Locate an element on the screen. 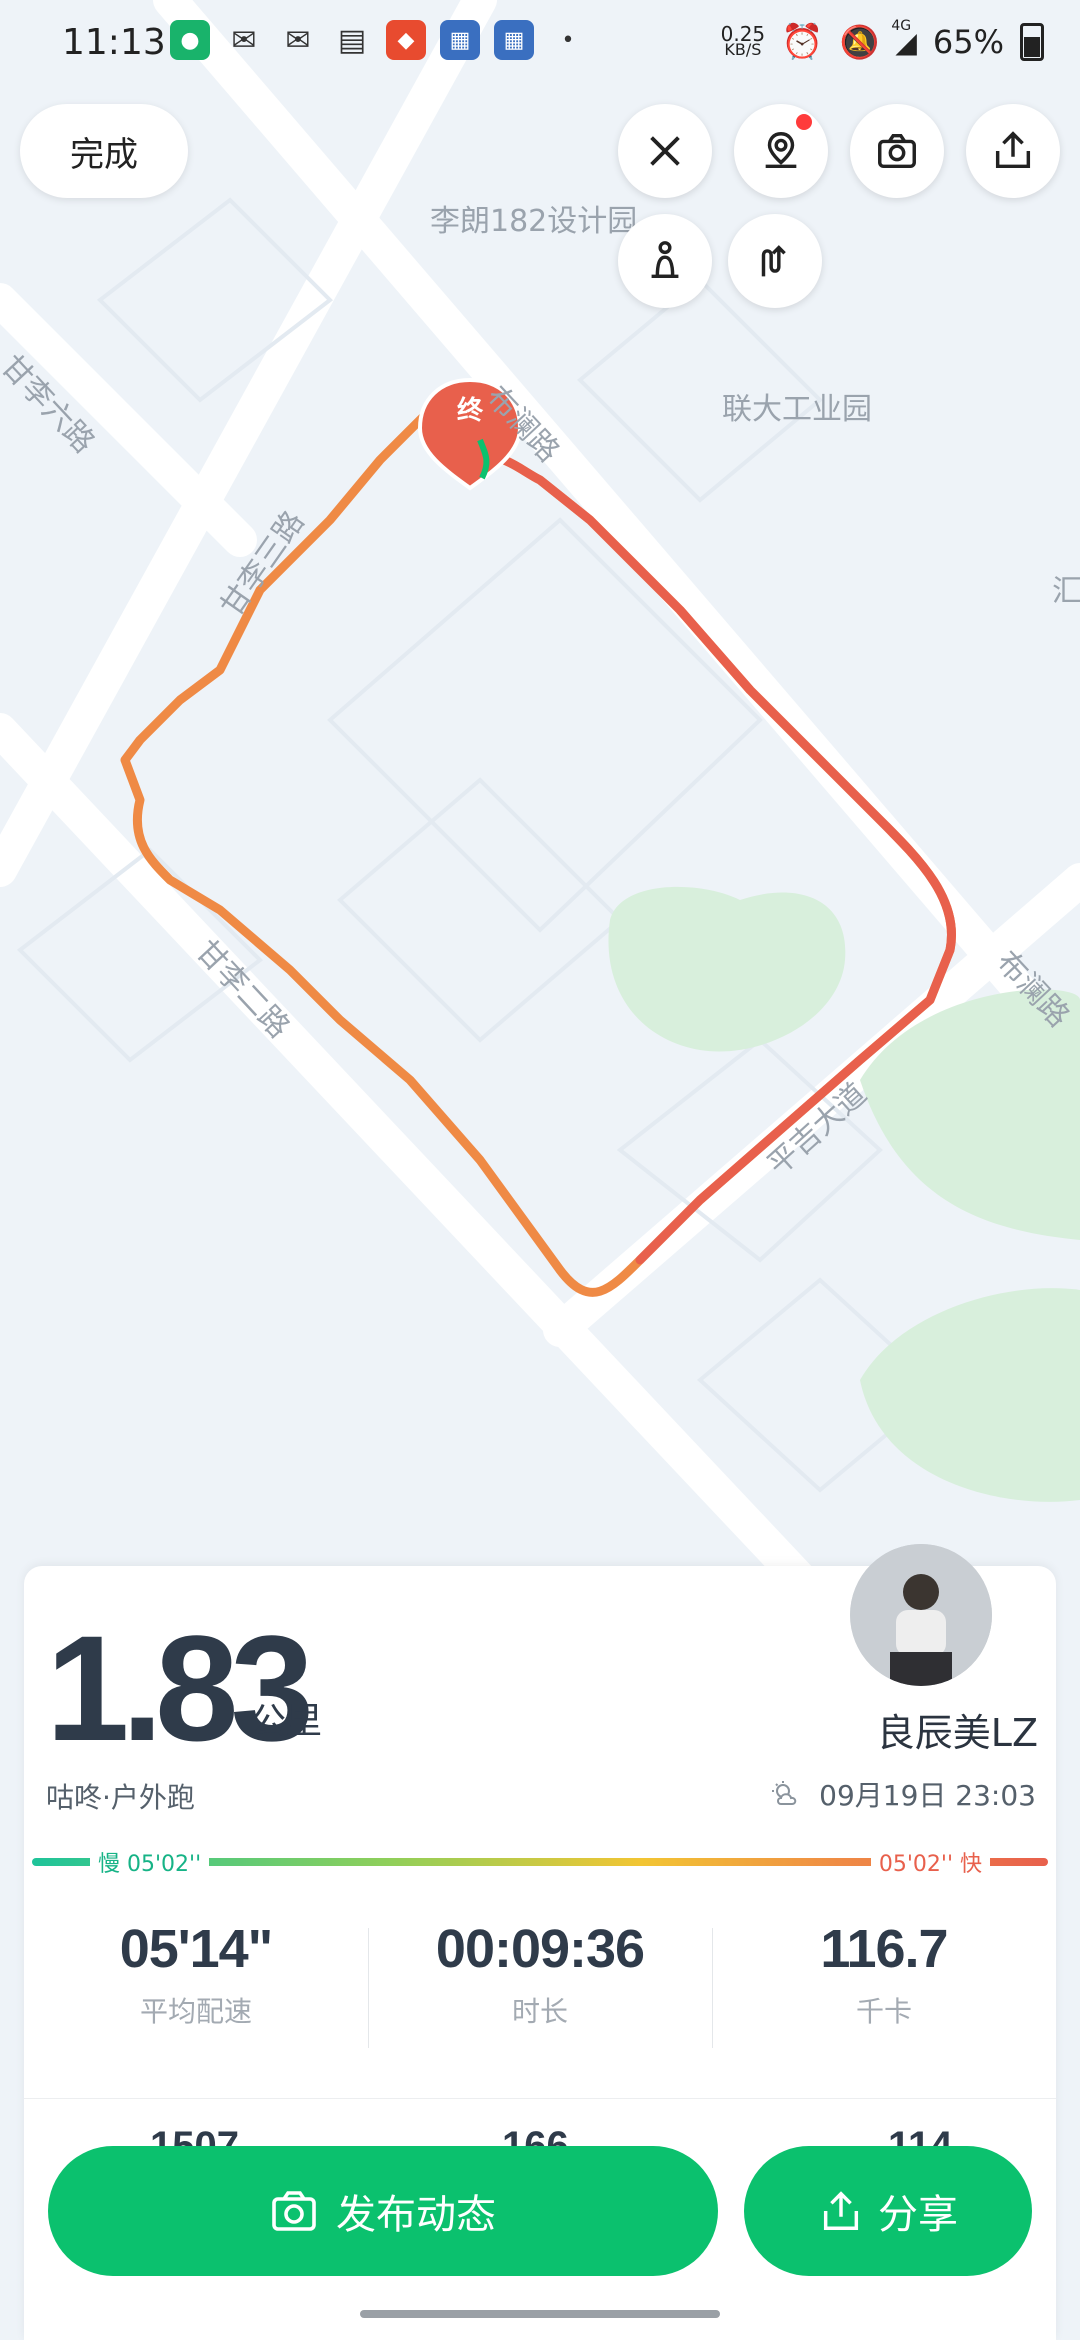  stat-value: 116.7 is located at coordinates (884, 1949).